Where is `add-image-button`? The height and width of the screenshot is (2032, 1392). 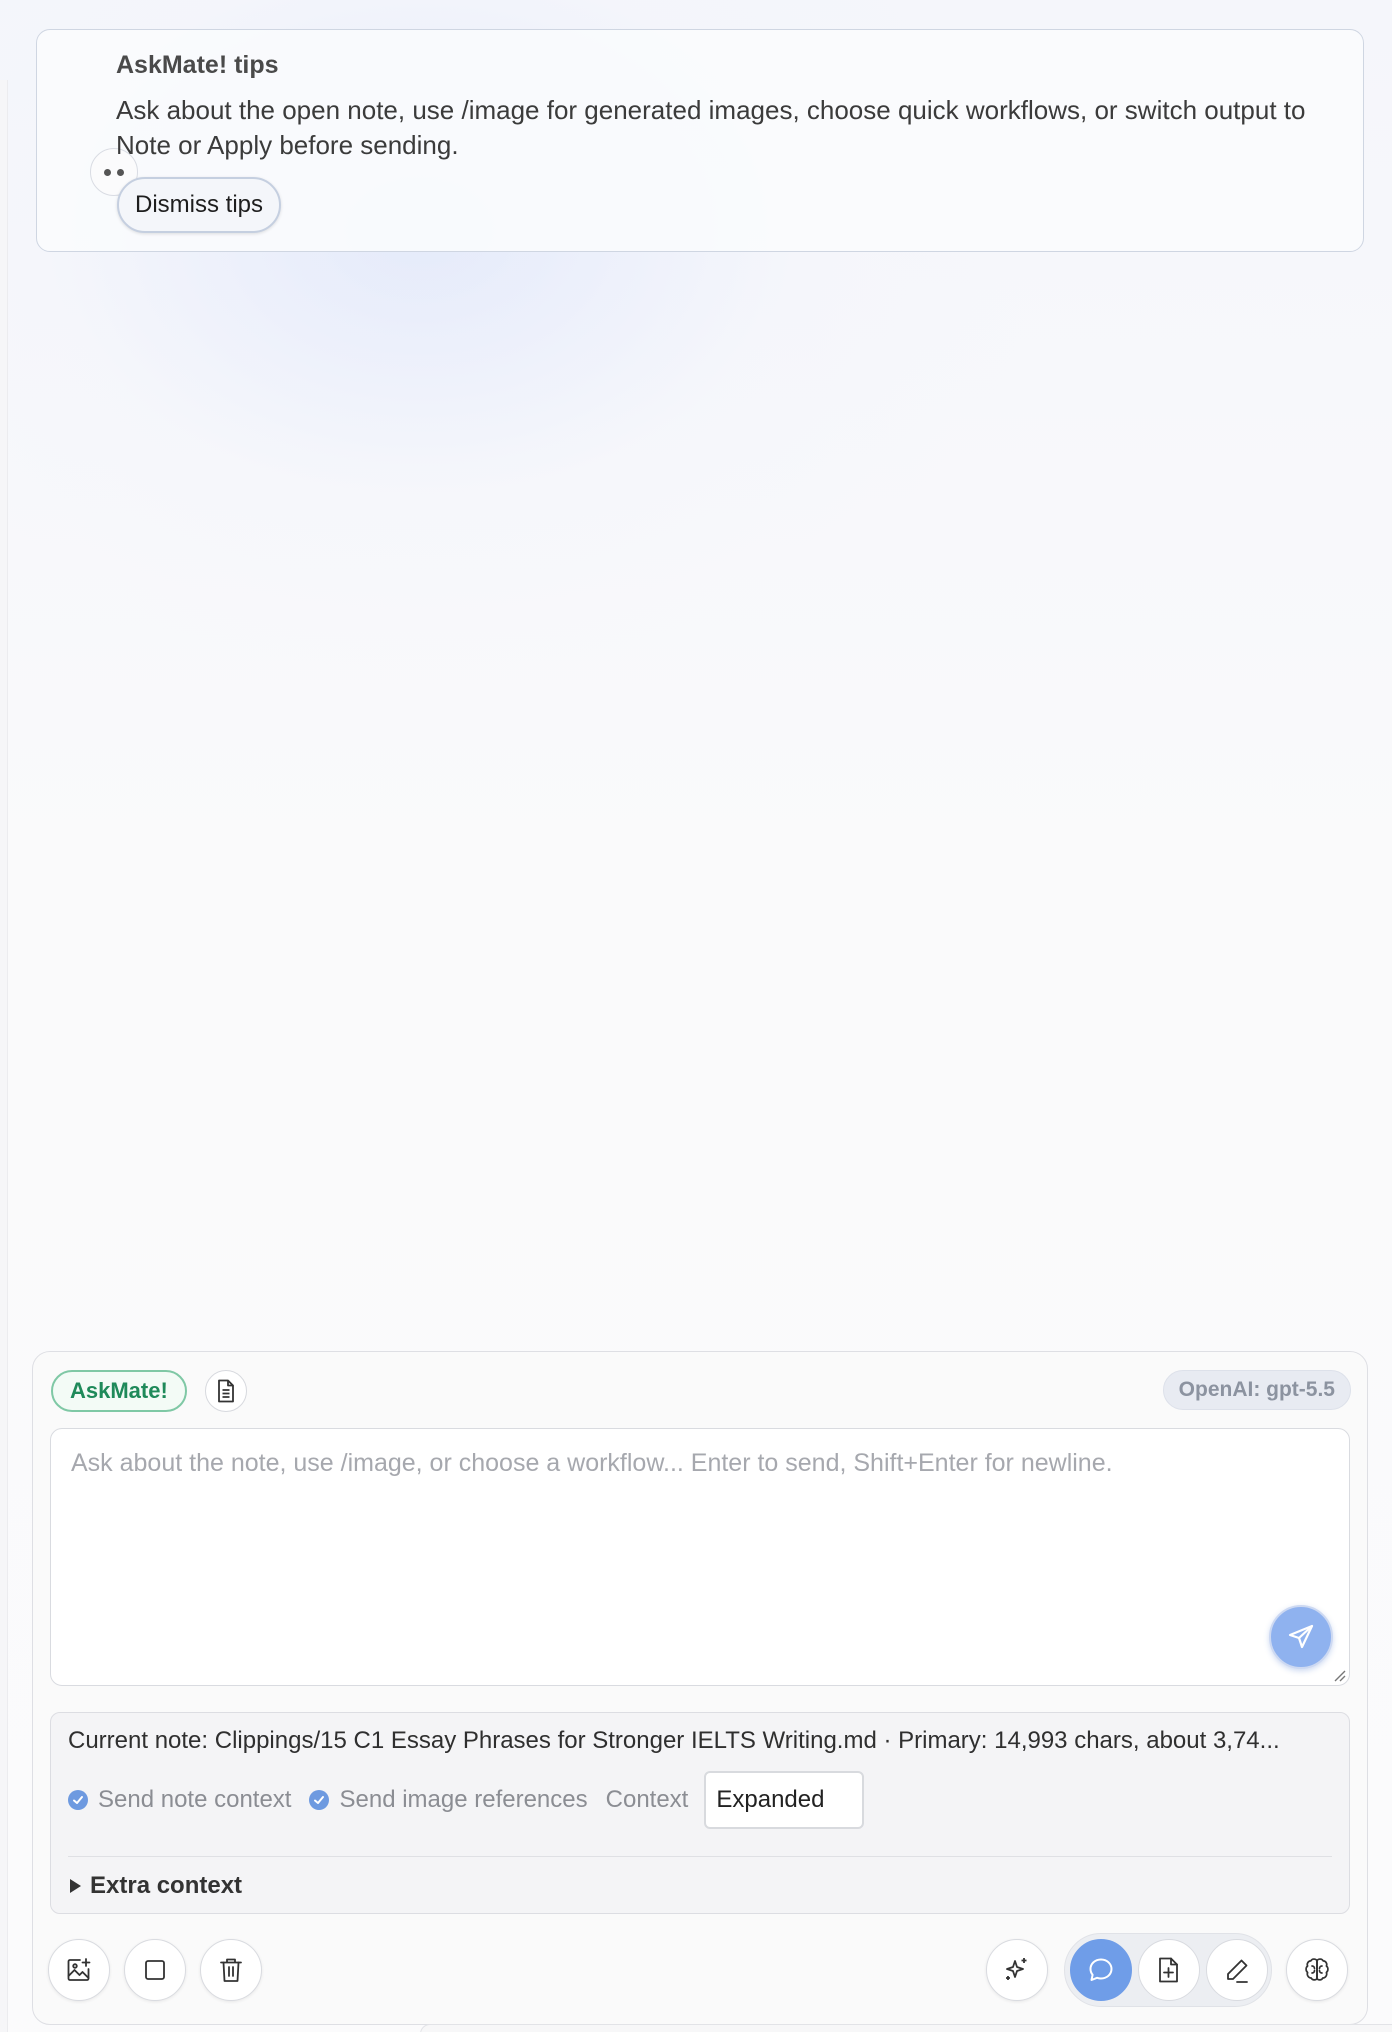
add-image-button is located at coordinates (79, 1970).